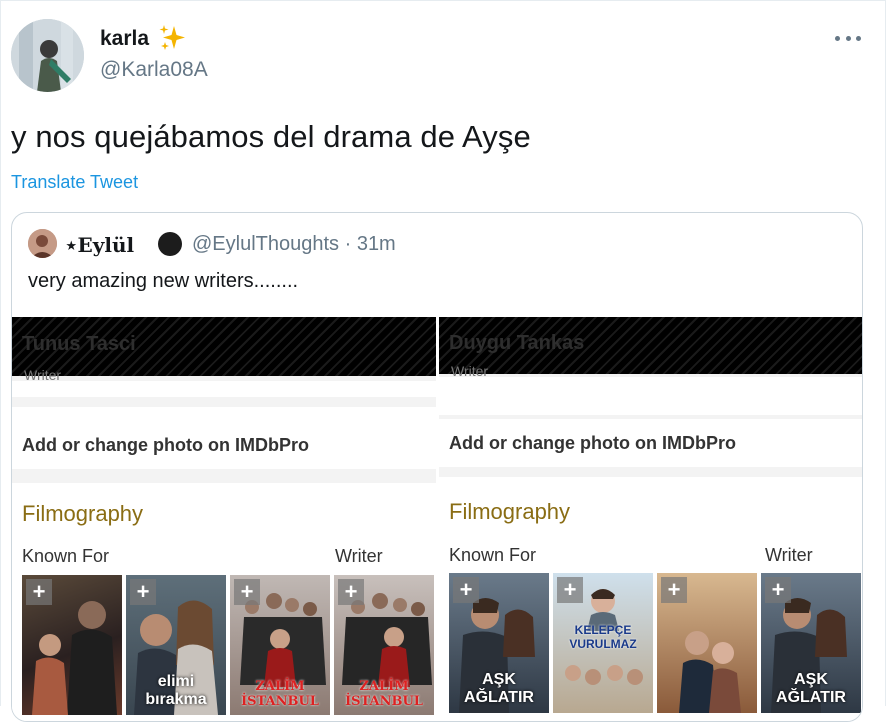  I want to click on imdb-person-name: Tunus Tasci, so click(79, 344).